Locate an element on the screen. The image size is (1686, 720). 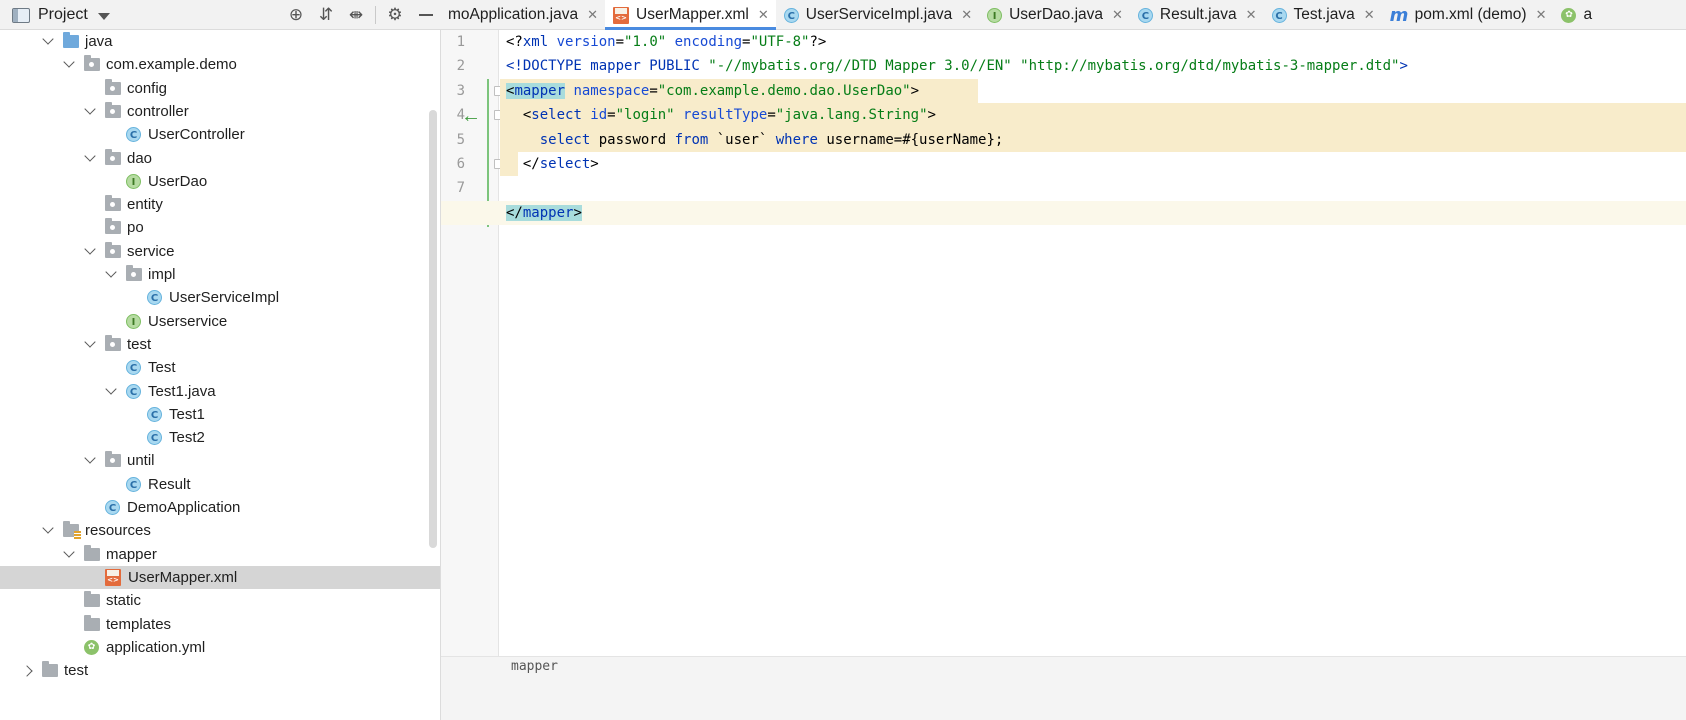
tree-item-label: java is located at coordinates (99, 41).